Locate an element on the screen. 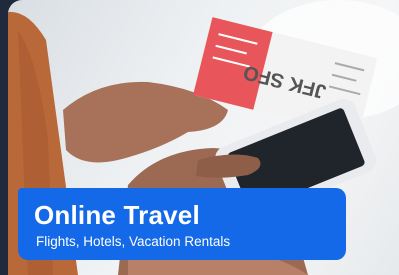  banner-subtitle: Flights, Hotels, Vacation Rentals is located at coordinates (133, 241).